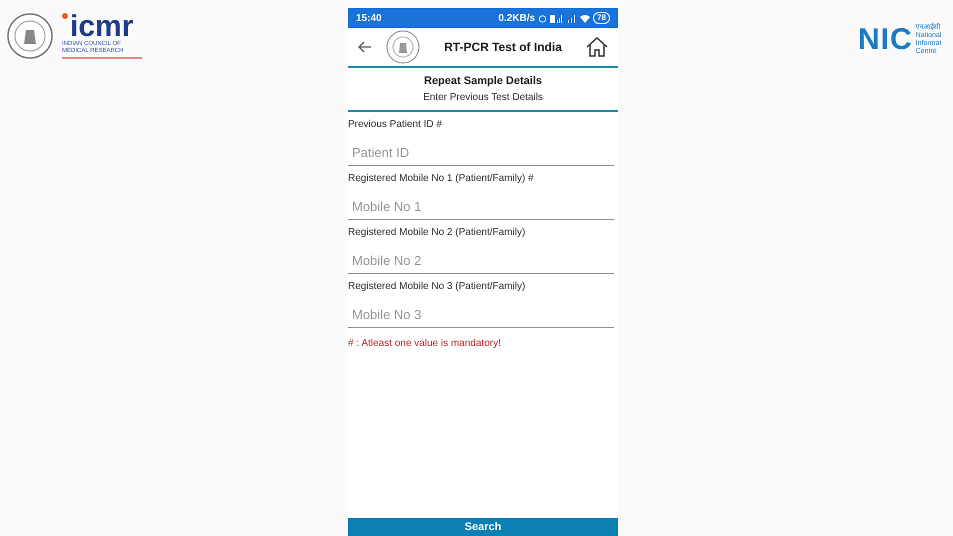  What do you see at coordinates (395, 125) in the screenshot?
I see `field-label: Previous Patient ID #` at bounding box center [395, 125].